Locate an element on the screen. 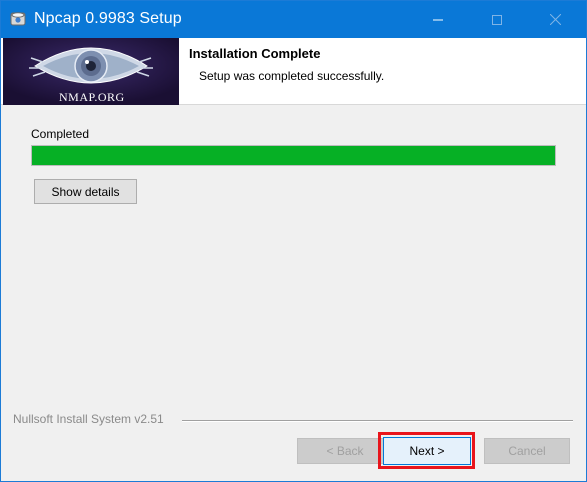 This screenshot has width=587, height=482. minimize-button is located at coordinates (438, 19).